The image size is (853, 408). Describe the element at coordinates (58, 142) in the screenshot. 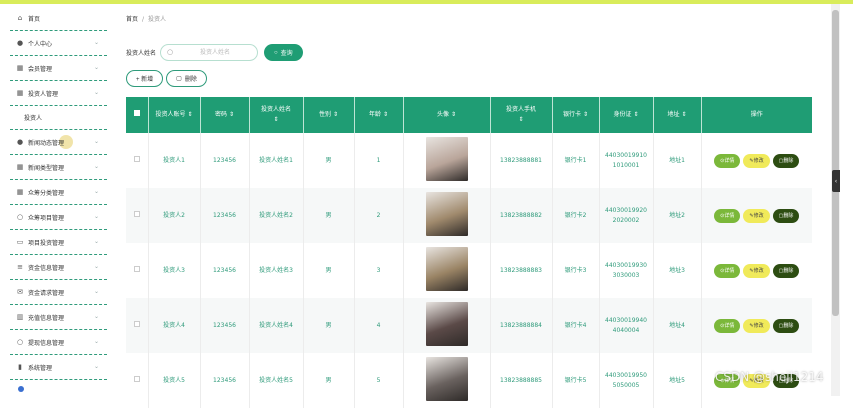

I see `sidebar-item: ● 新闻动态管理 ⌄` at that location.